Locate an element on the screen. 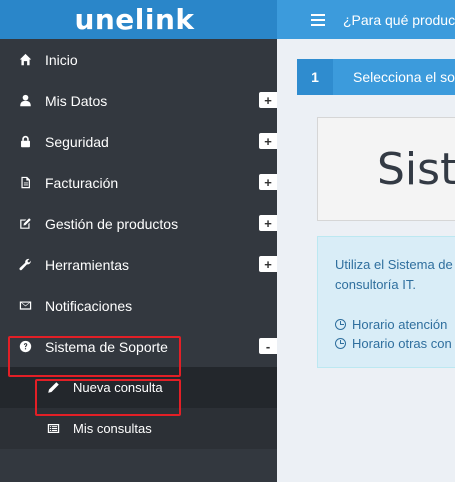 This screenshot has width=455, height=482. submenu-item-label: Nueva consulta is located at coordinates (118, 387).